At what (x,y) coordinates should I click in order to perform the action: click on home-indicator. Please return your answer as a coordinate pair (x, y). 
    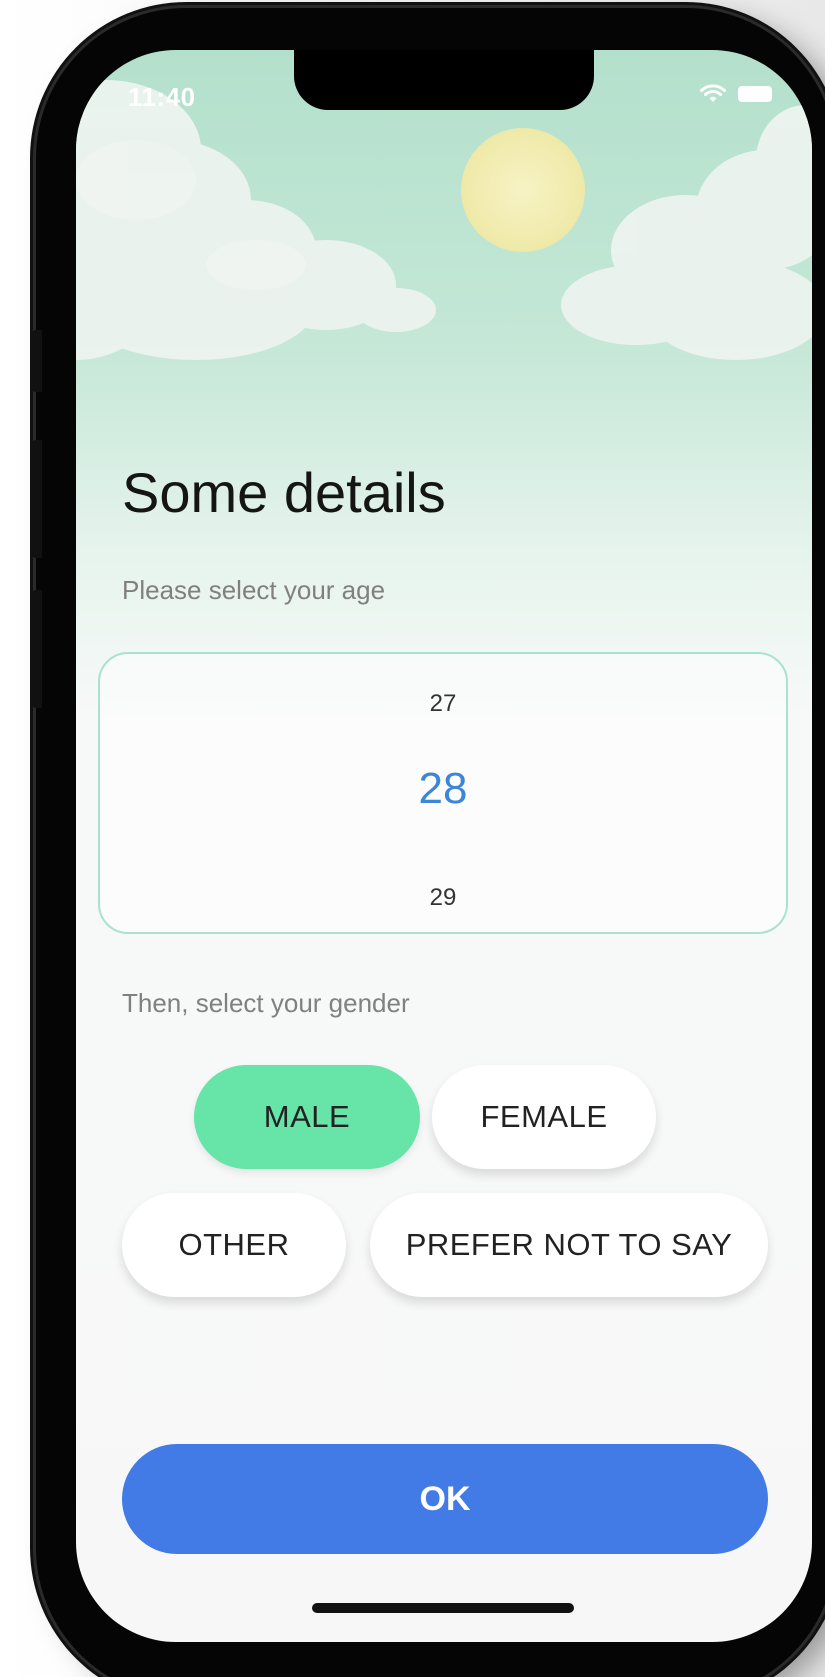
    Looking at the image, I should click on (443, 1608).